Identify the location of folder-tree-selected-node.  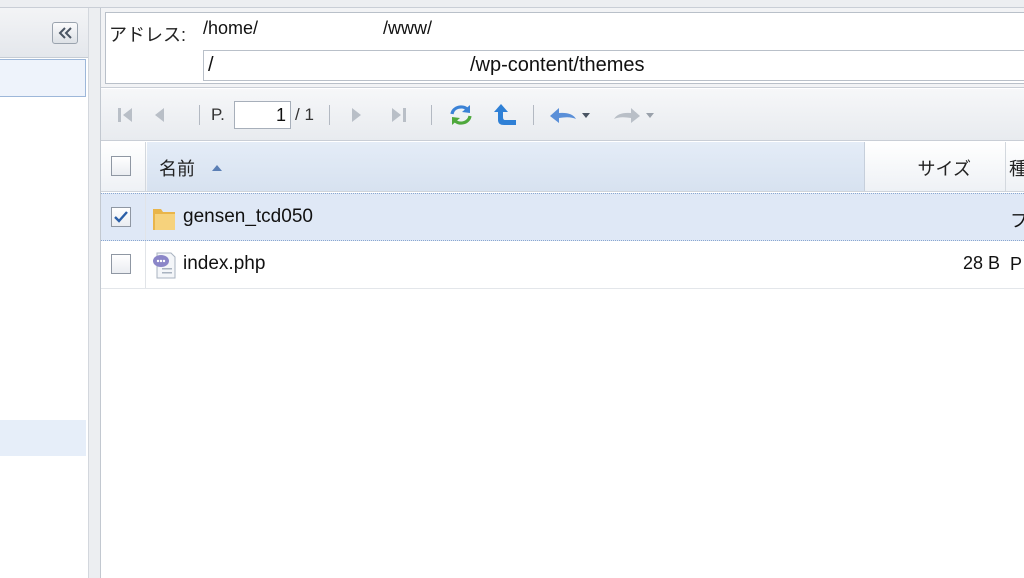
(43, 78).